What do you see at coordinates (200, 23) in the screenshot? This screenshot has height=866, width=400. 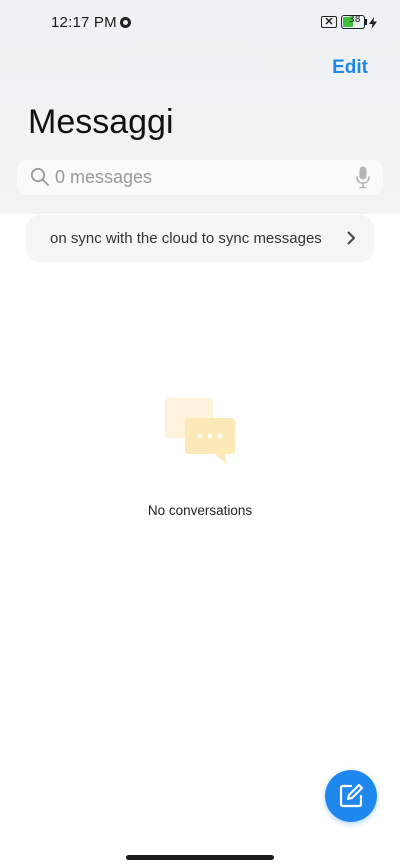 I see `status-bar: 12:17 PM 38` at bounding box center [200, 23].